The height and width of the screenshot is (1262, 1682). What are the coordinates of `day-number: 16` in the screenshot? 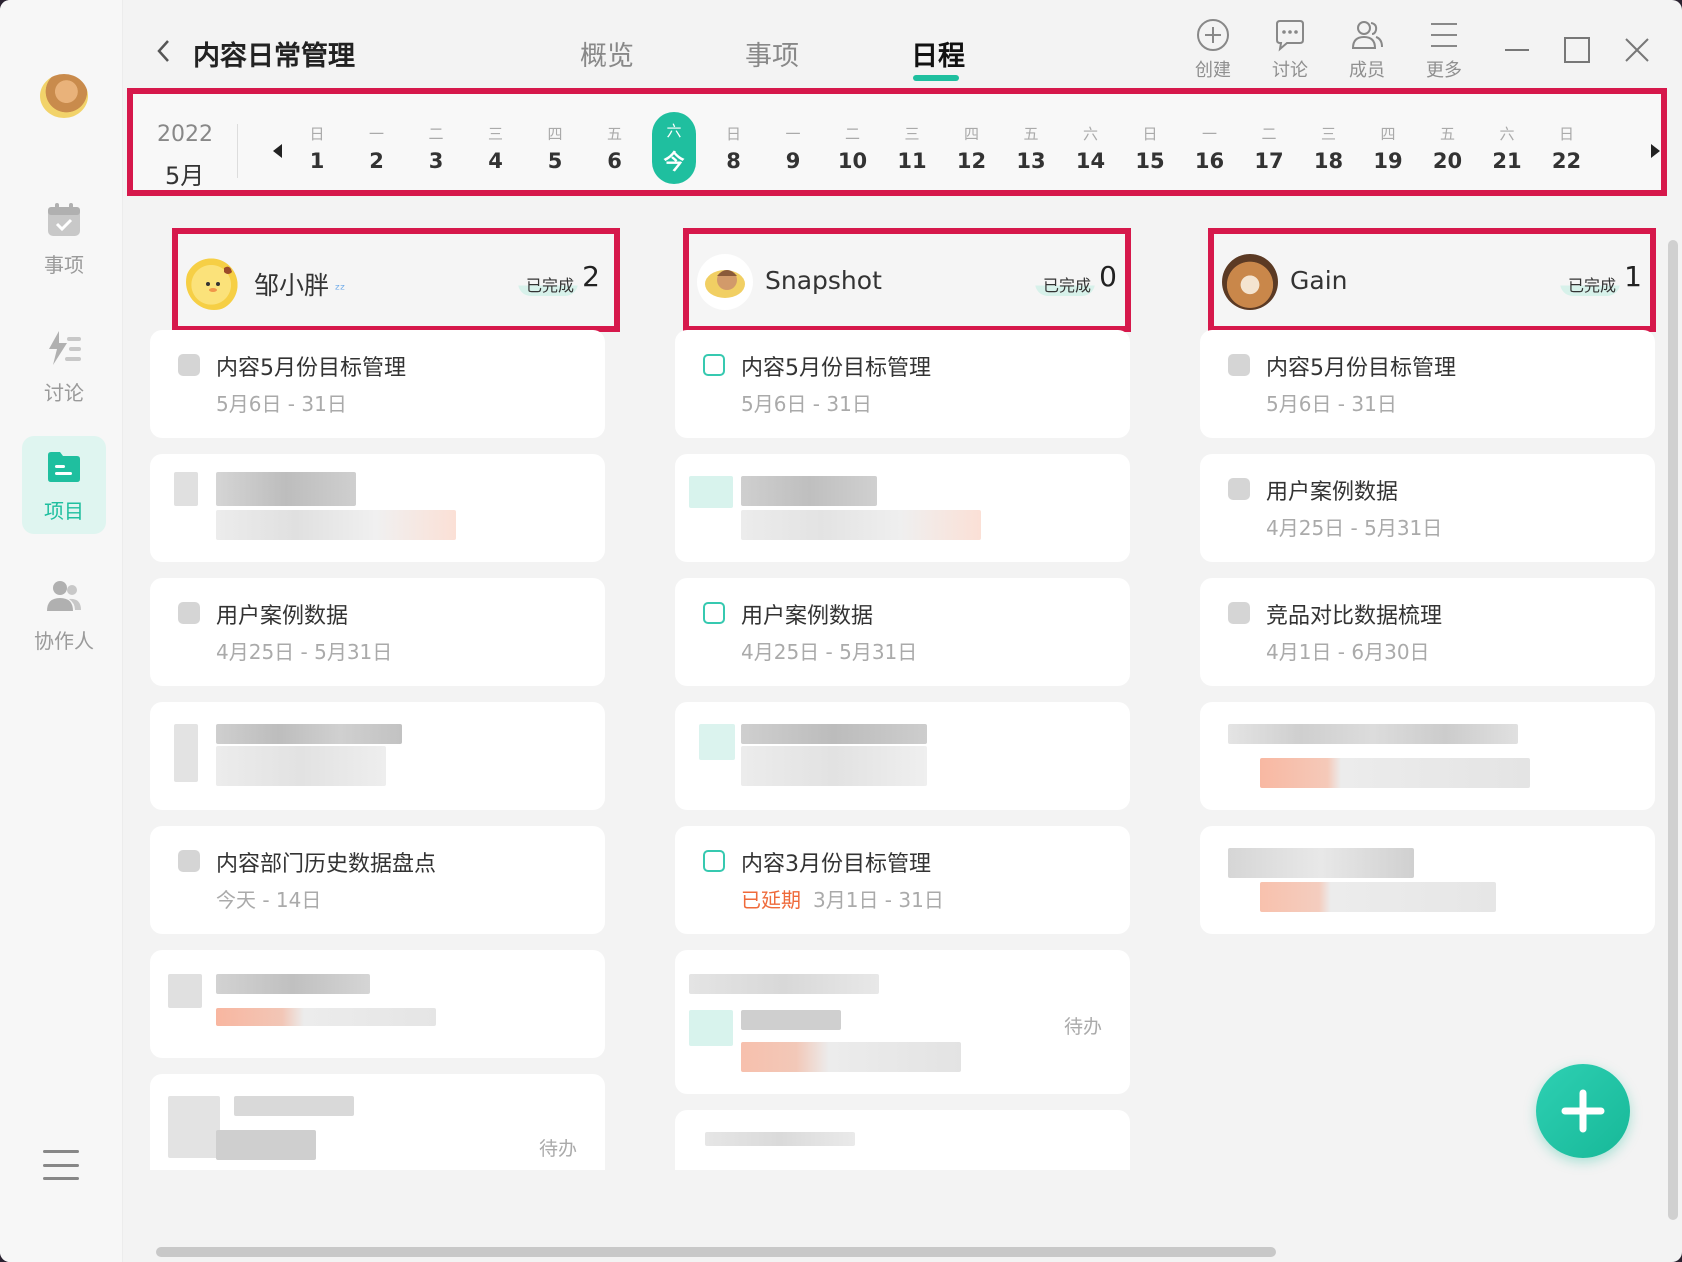 It's located at (1209, 161).